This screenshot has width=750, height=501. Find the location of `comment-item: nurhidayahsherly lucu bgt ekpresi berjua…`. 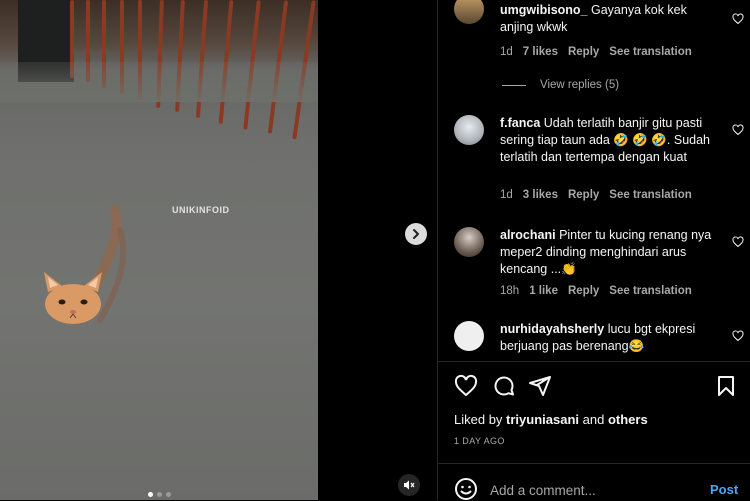

comment-item: nurhidayahsherly lucu bgt ekpresi berjua… is located at coordinates (599, 341).